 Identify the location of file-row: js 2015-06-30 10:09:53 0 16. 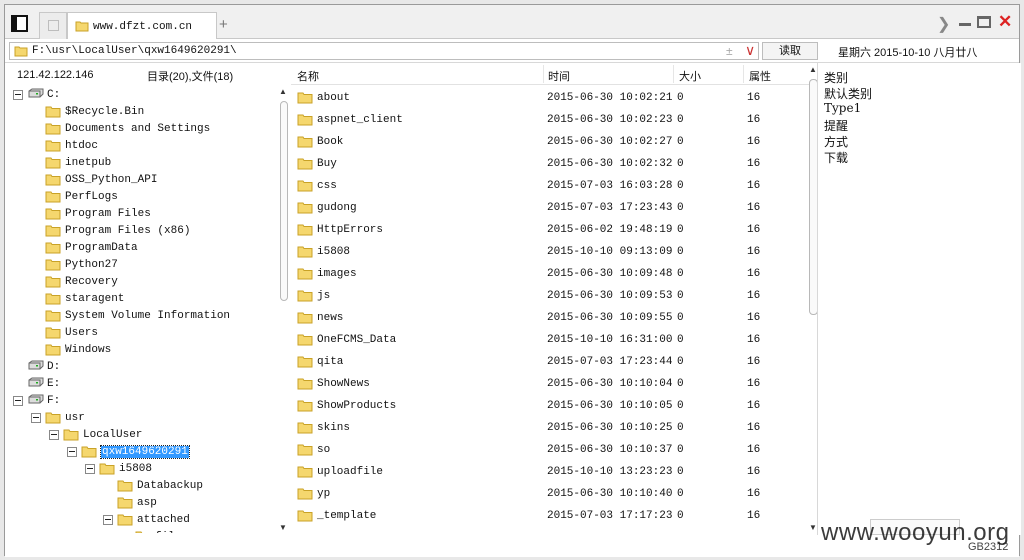
(549, 296).